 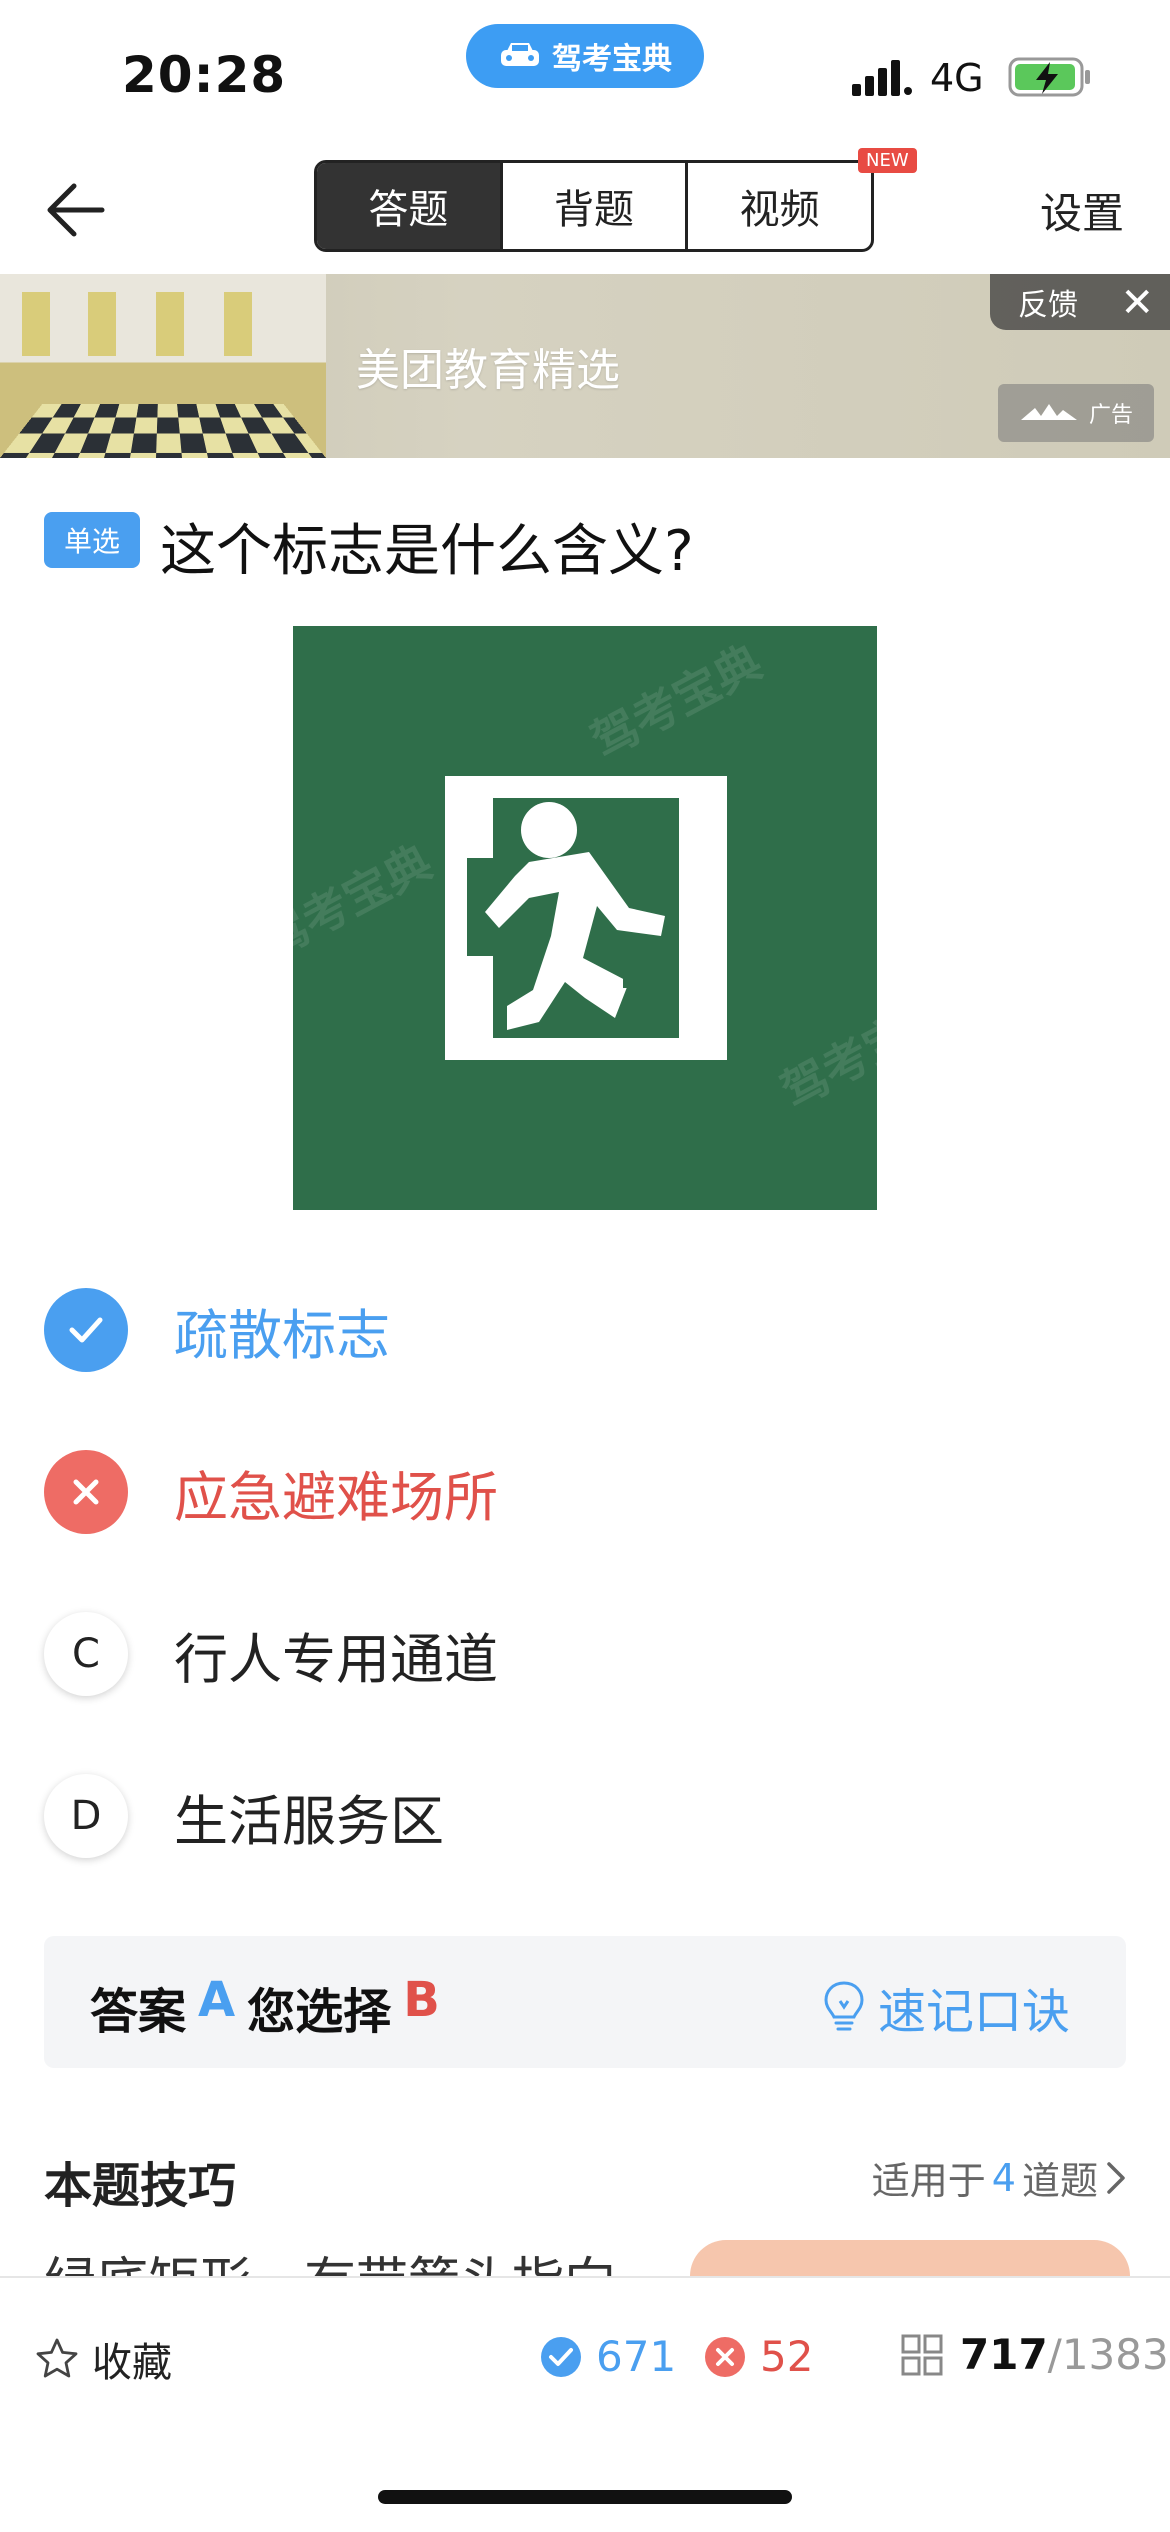 I want to click on back-arrow-icon, so click(x=76, y=210).